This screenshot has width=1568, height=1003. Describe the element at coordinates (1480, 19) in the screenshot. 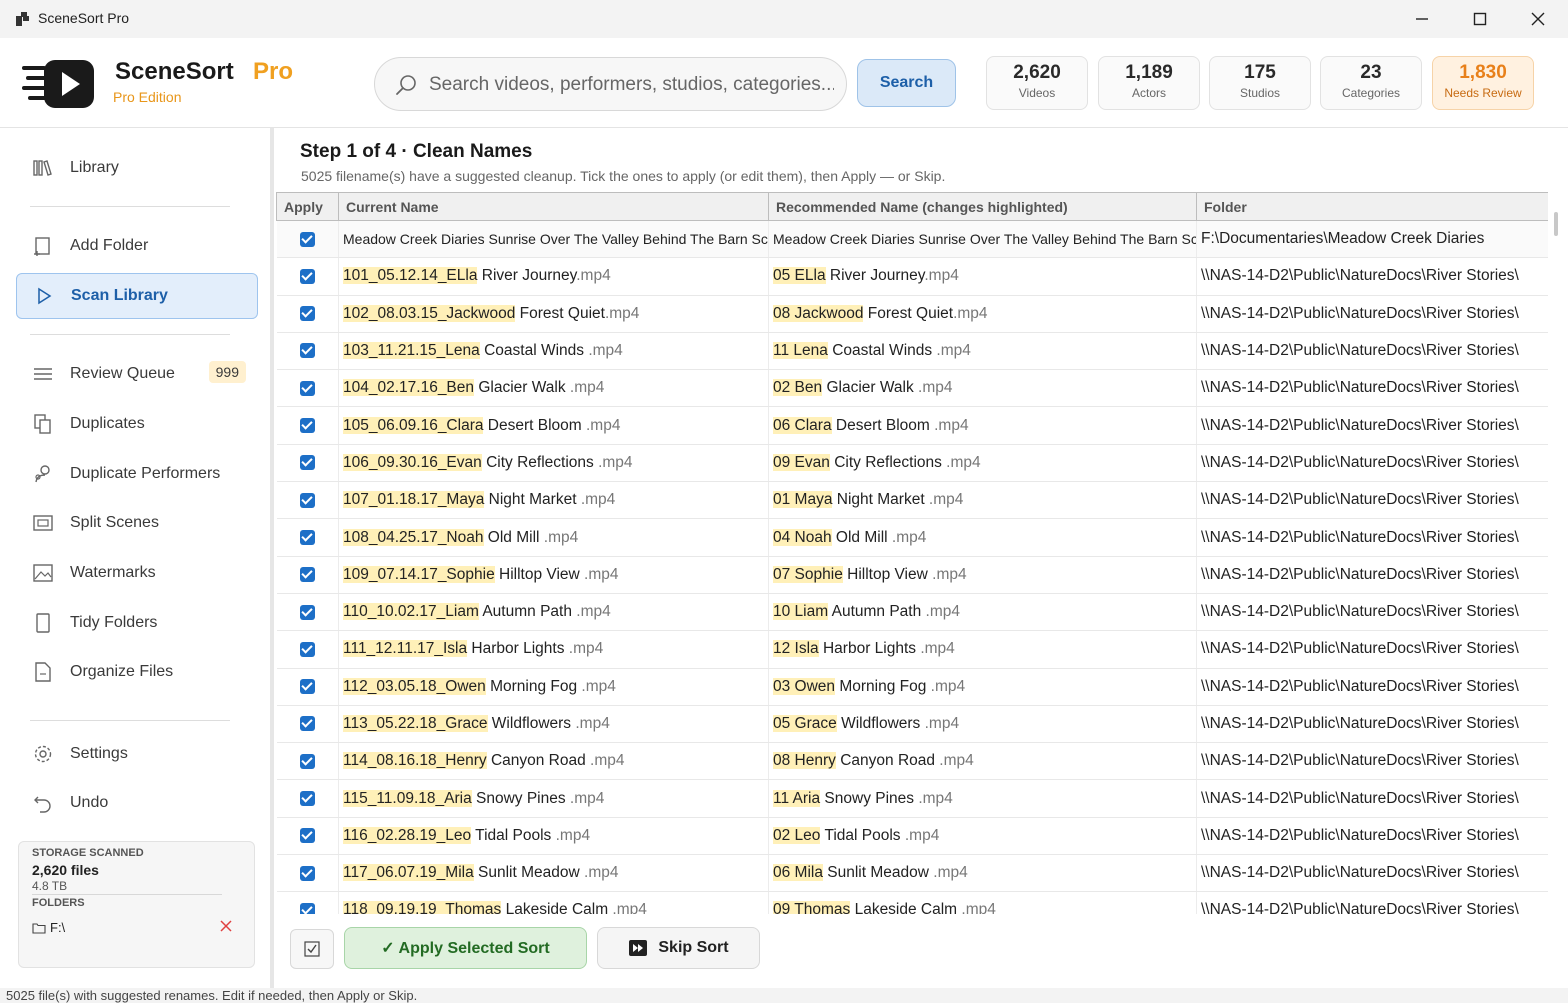

I see `maximize-button` at that location.